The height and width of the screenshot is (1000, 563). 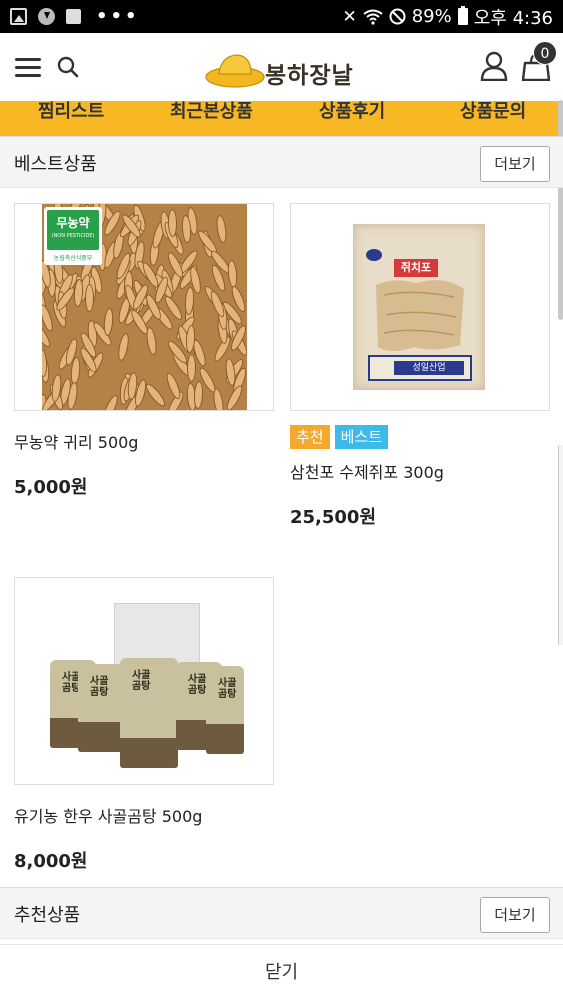 What do you see at coordinates (47, 915) in the screenshot?
I see `section-title: 추천상품` at bounding box center [47, 915].